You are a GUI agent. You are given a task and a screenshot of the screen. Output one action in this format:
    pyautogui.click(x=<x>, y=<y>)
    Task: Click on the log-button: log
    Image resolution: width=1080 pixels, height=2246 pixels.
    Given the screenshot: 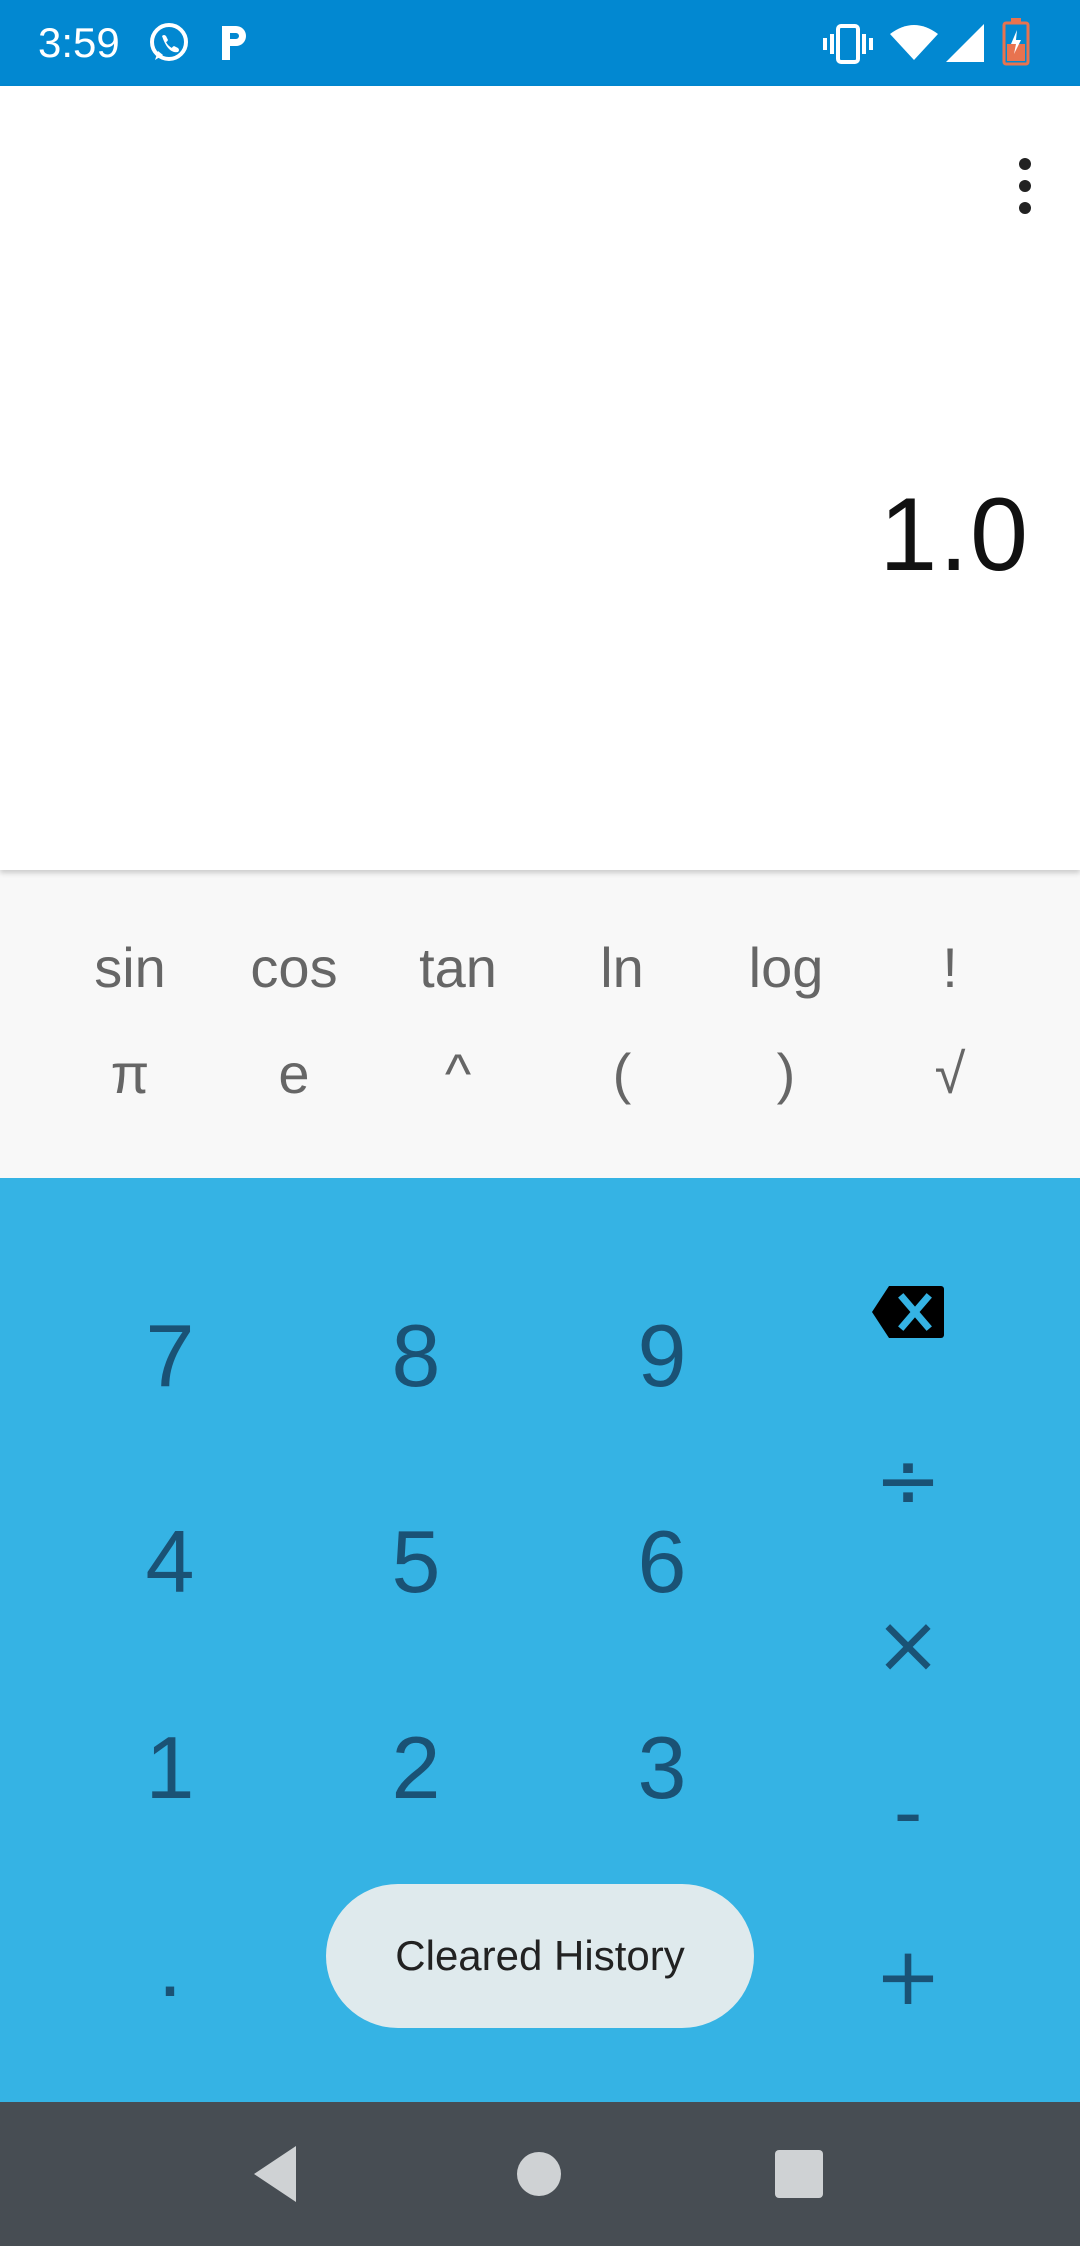 What is the action you would take?
    pyautogui.click(x=786, y=968)
    